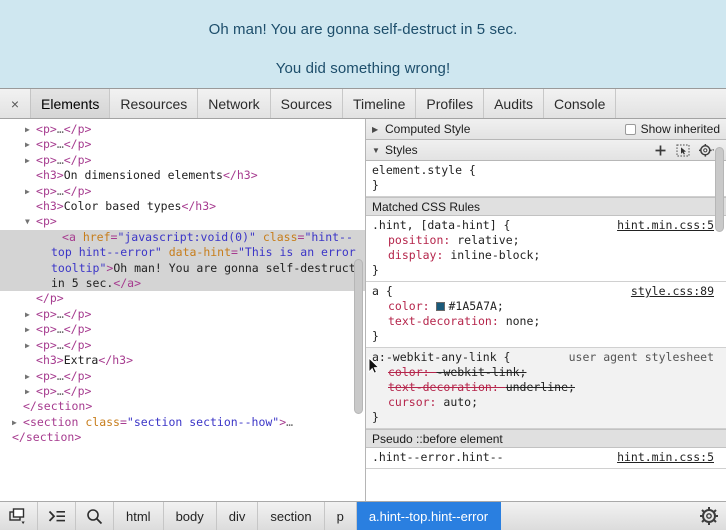  I want to click on breadcrumb-item-div: div, so click(238, 516).